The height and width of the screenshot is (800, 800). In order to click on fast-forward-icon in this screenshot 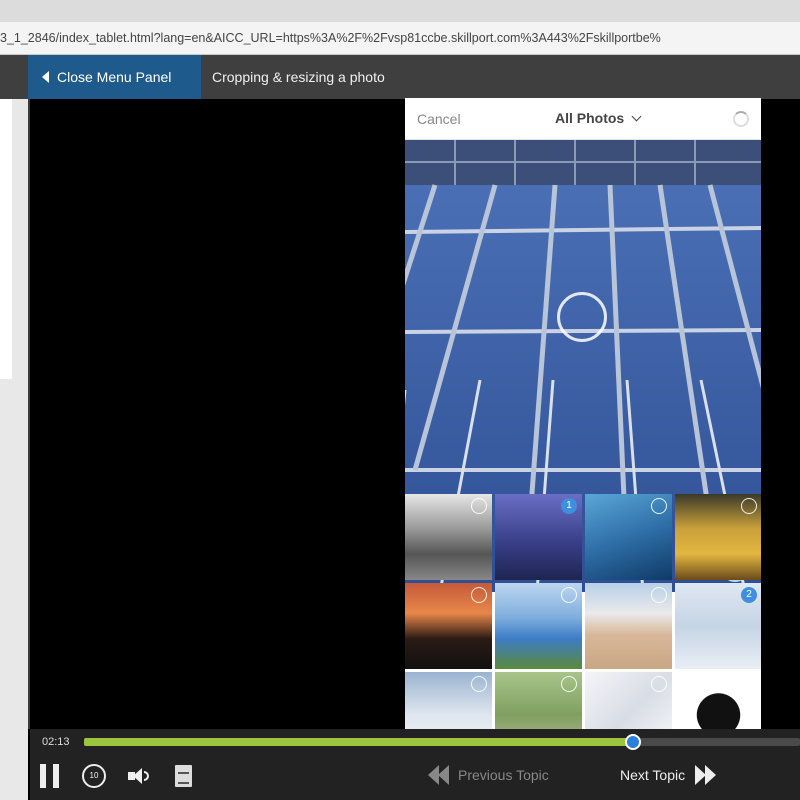, I will do `click(706, 775)`.